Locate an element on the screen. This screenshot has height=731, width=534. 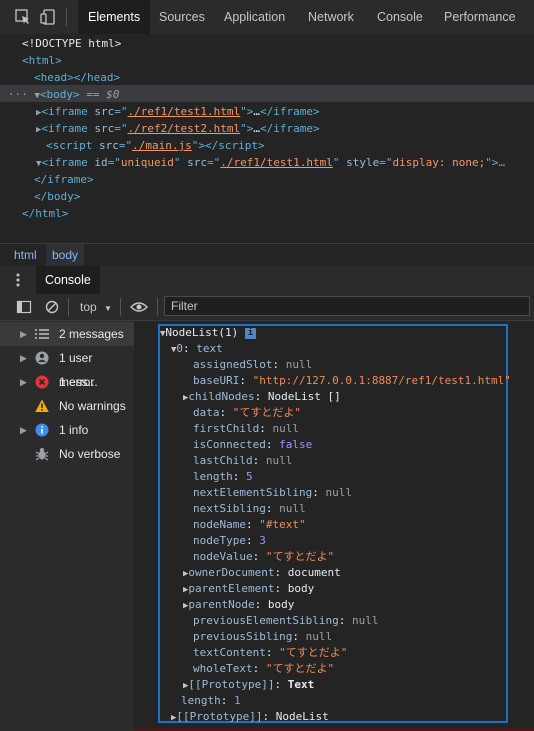
context-selector: top ▼ is located at coordinates (96, 307).